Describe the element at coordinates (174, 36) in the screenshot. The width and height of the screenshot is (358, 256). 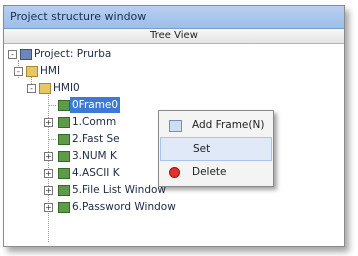
I see `tree-view-header: Tree View` at that location.